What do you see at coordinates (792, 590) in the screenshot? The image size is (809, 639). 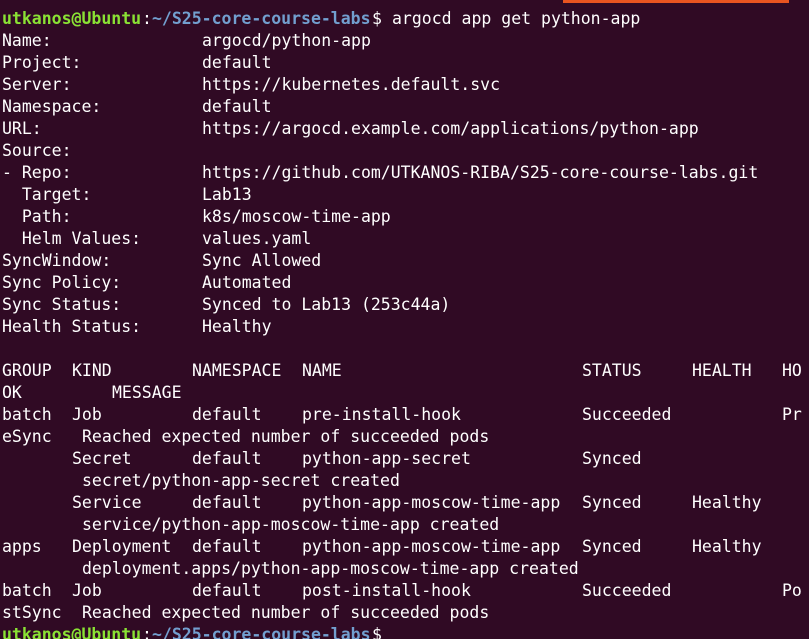 I see `cell-hook: Po` at bounding box center [792, 590].